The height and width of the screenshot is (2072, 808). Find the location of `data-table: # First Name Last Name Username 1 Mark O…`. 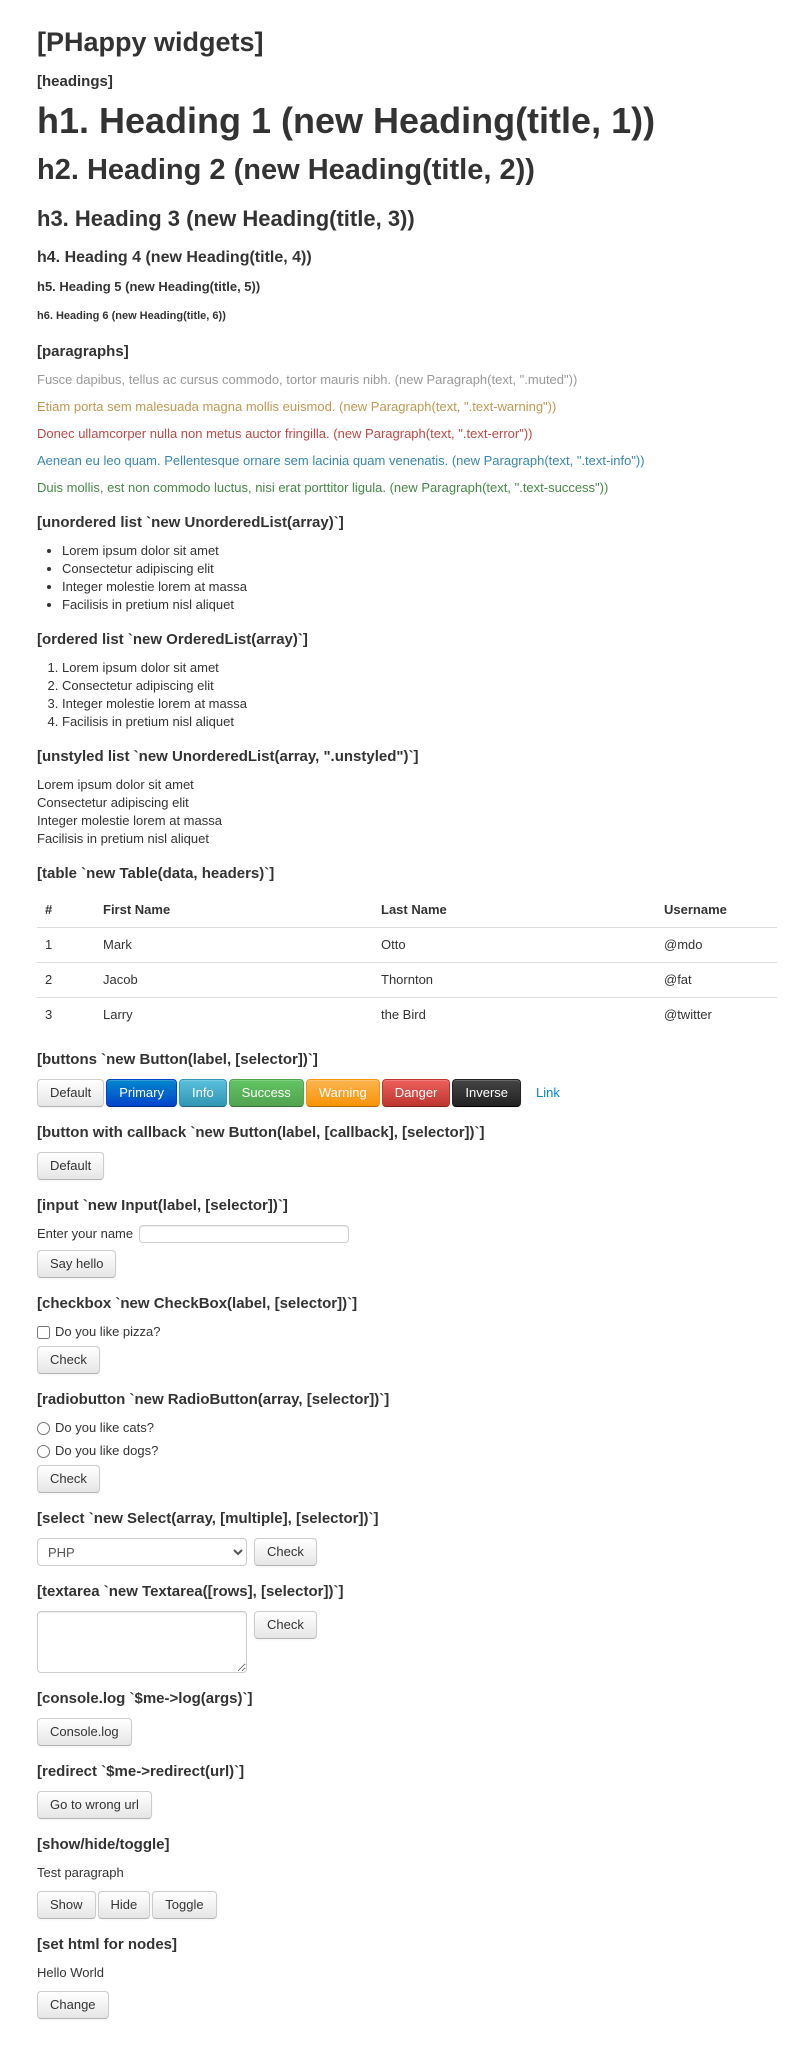

data-table: # First Name Last Name Username 1 Mark O… is located at coordinates (407, 962).